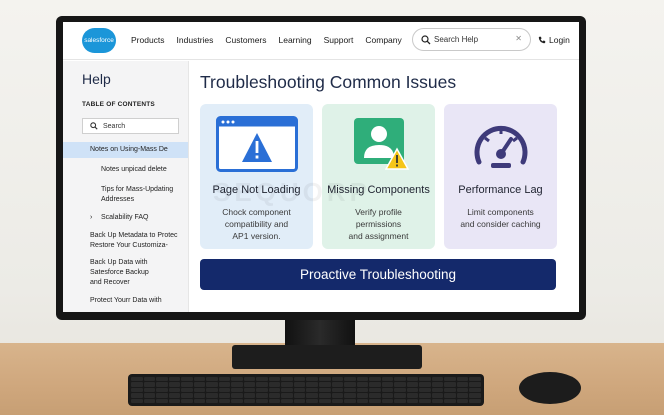 The image size is (664, 415). Describe the element at coordinates (542, 40) in the screenshot. I see `phone-icon` at that location.